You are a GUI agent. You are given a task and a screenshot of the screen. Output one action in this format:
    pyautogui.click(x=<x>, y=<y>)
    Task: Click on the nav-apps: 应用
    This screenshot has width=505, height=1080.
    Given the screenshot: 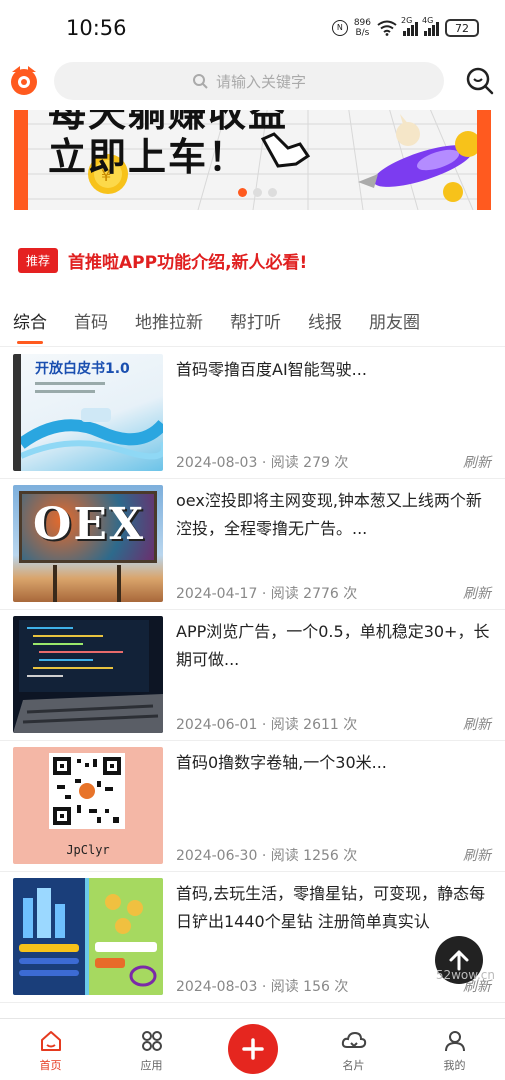 What is the action you would take?
    pyautogui.click(x=151, y=1049)
    